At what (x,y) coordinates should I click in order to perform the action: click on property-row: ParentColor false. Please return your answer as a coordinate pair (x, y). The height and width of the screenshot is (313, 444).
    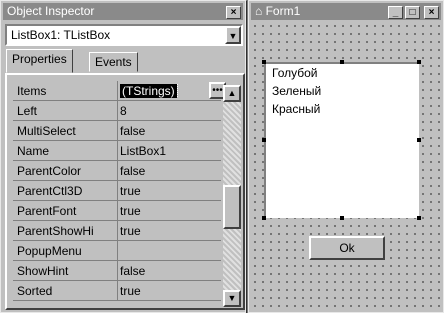
    Looking at the image, I should click on (117, 171).